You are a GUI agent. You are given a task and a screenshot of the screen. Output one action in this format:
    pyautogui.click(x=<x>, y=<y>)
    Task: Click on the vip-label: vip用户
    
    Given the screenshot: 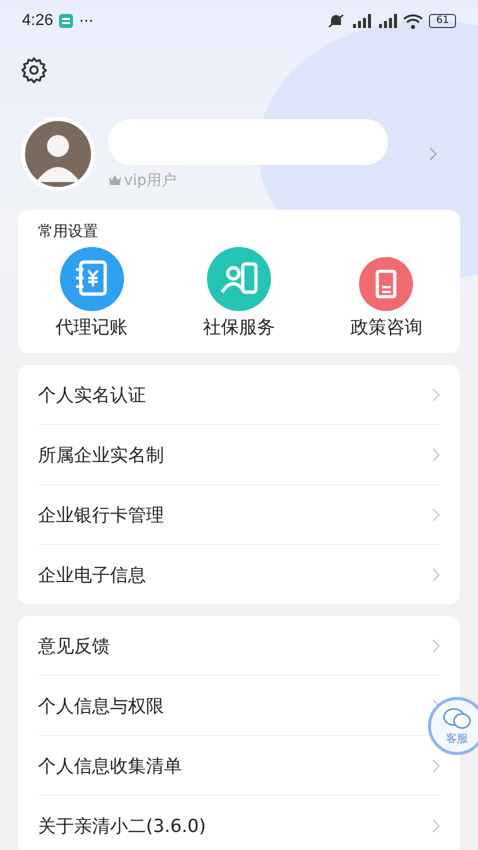 What is the action you would take?
    pyautogui.click(x=150, y=180)
    